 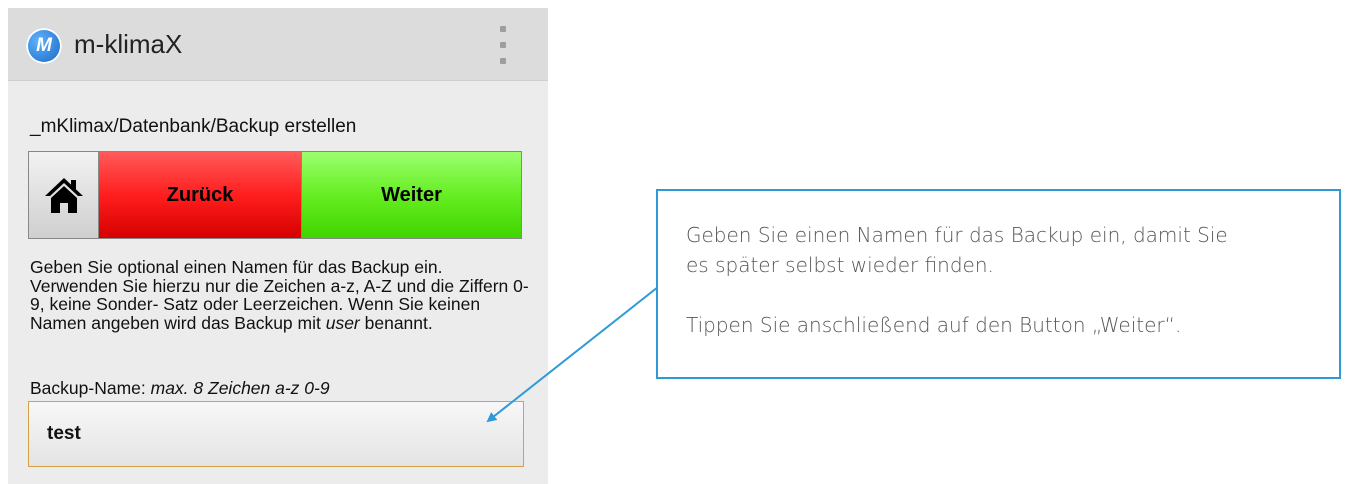 What do you see at coordinates (840, 265) in the screenshot?
I see `callout-line-2: es später selbst wieder finden.` at bounding box center [840, 265].